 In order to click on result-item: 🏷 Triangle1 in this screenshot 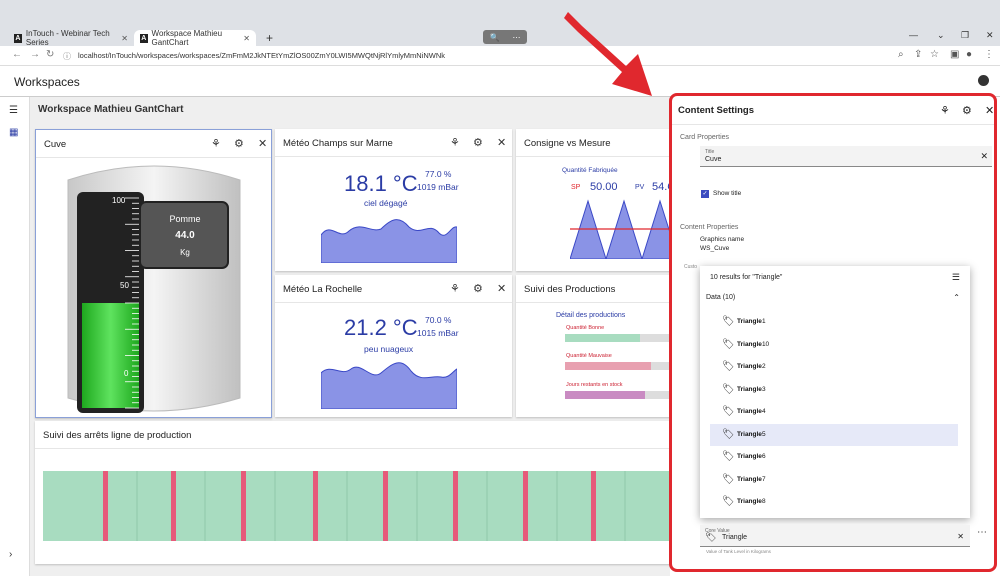, I will do `click(834, 322)`.